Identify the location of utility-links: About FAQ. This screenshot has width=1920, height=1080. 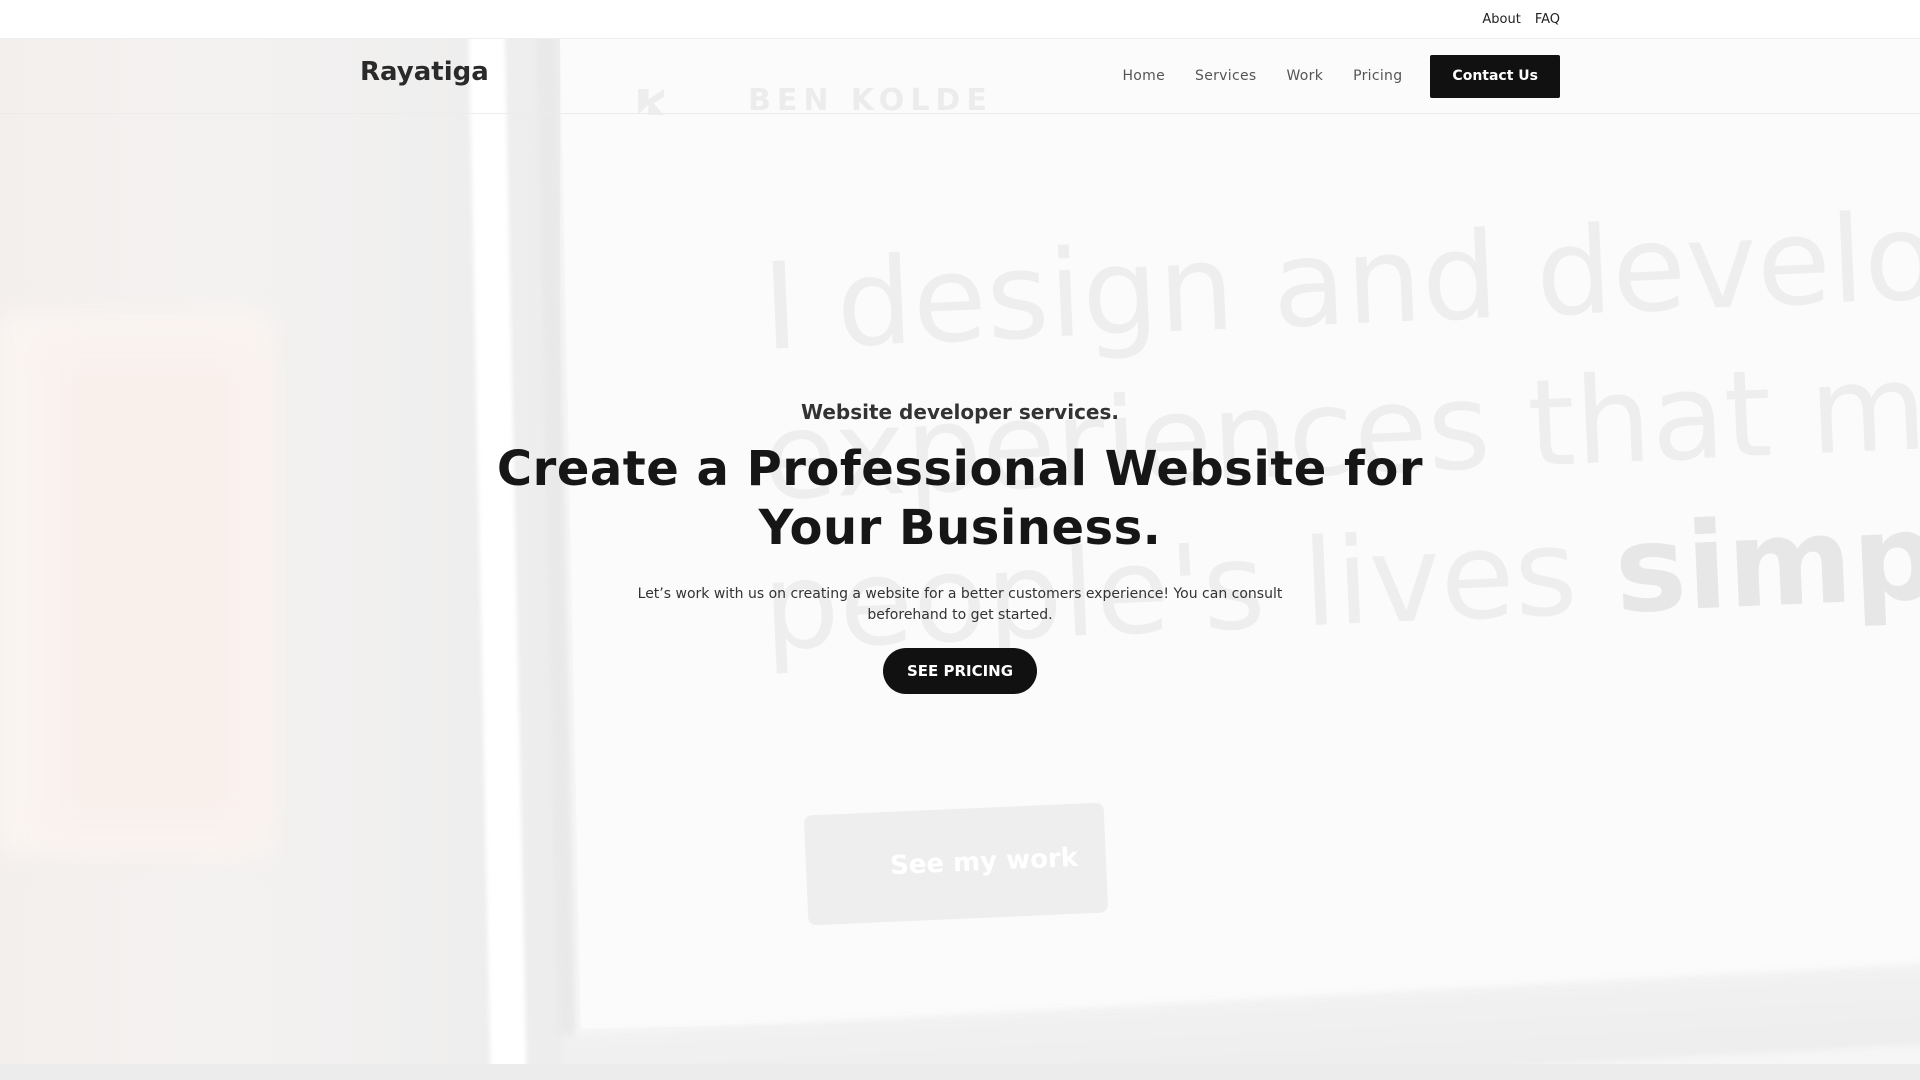
(1521, 19).